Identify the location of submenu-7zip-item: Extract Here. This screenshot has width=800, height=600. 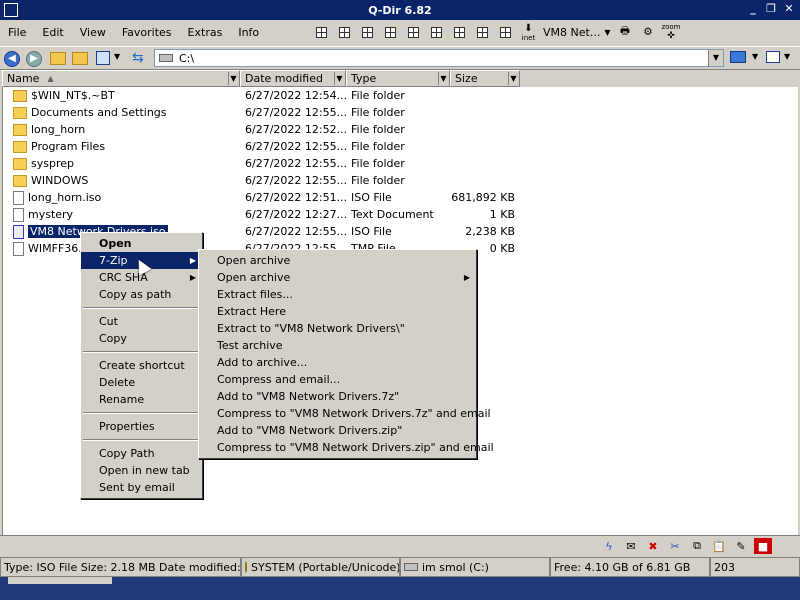
(337, 311).